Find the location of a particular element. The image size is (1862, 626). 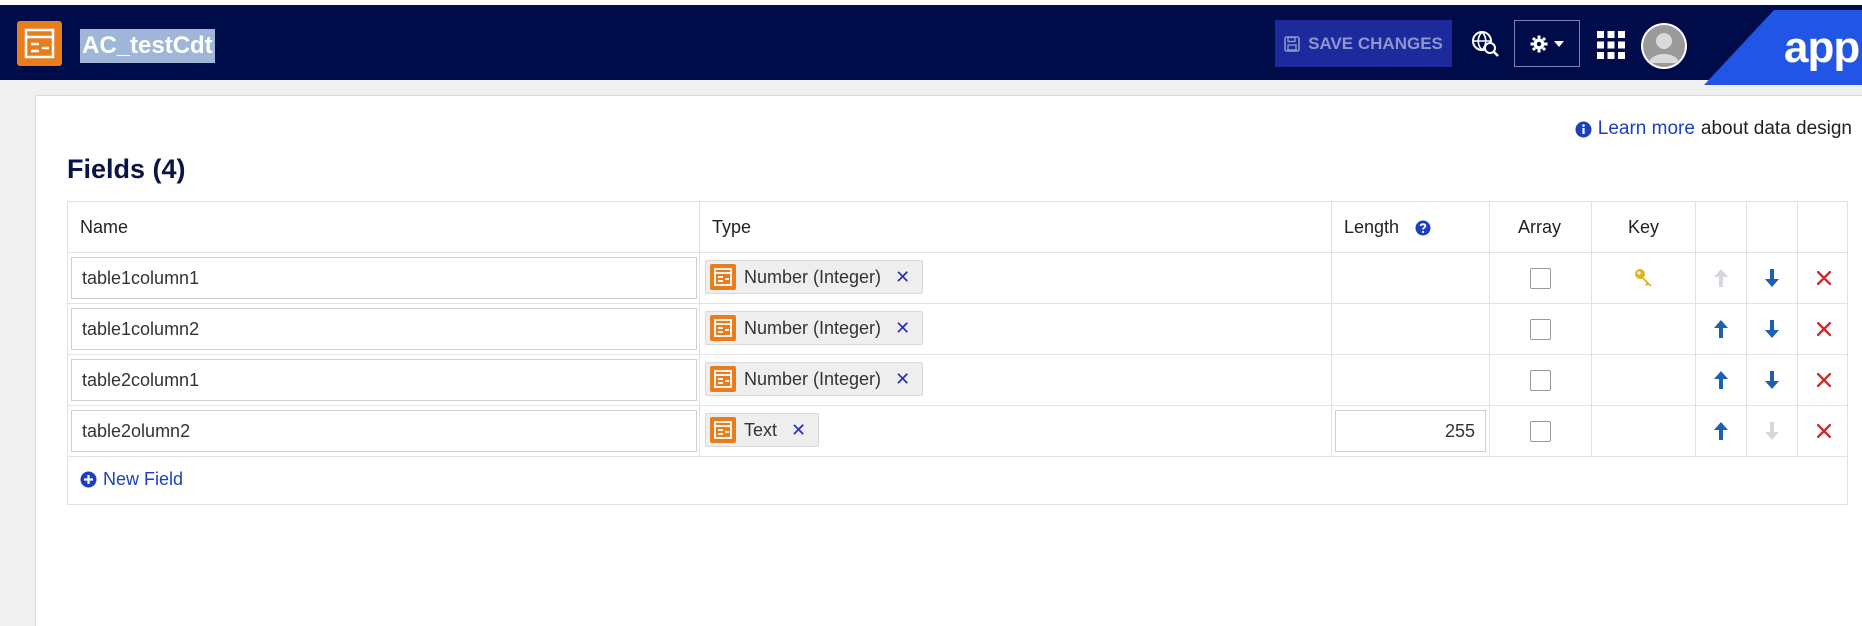

brand-wordmark: appia is located at coordinates (1823, 47).